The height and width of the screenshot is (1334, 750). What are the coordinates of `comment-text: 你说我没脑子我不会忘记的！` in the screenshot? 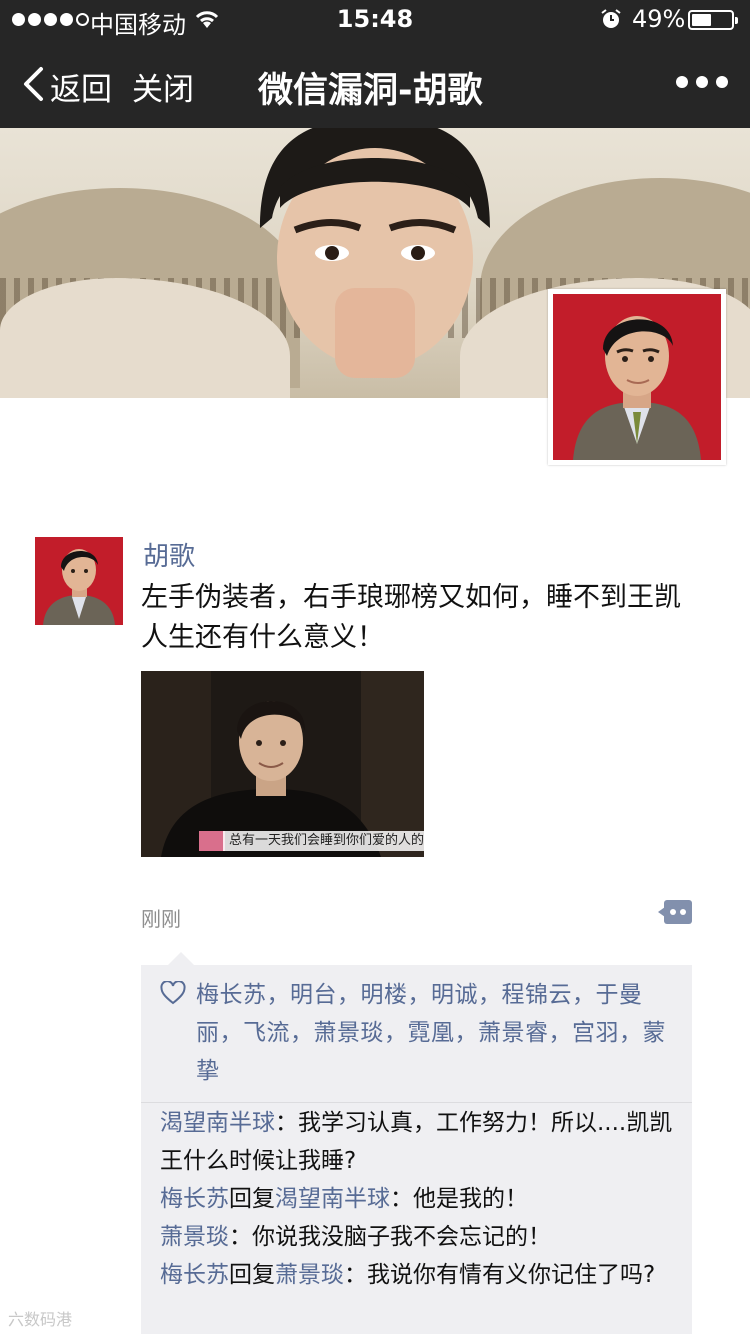 It's located at (401, 1237).